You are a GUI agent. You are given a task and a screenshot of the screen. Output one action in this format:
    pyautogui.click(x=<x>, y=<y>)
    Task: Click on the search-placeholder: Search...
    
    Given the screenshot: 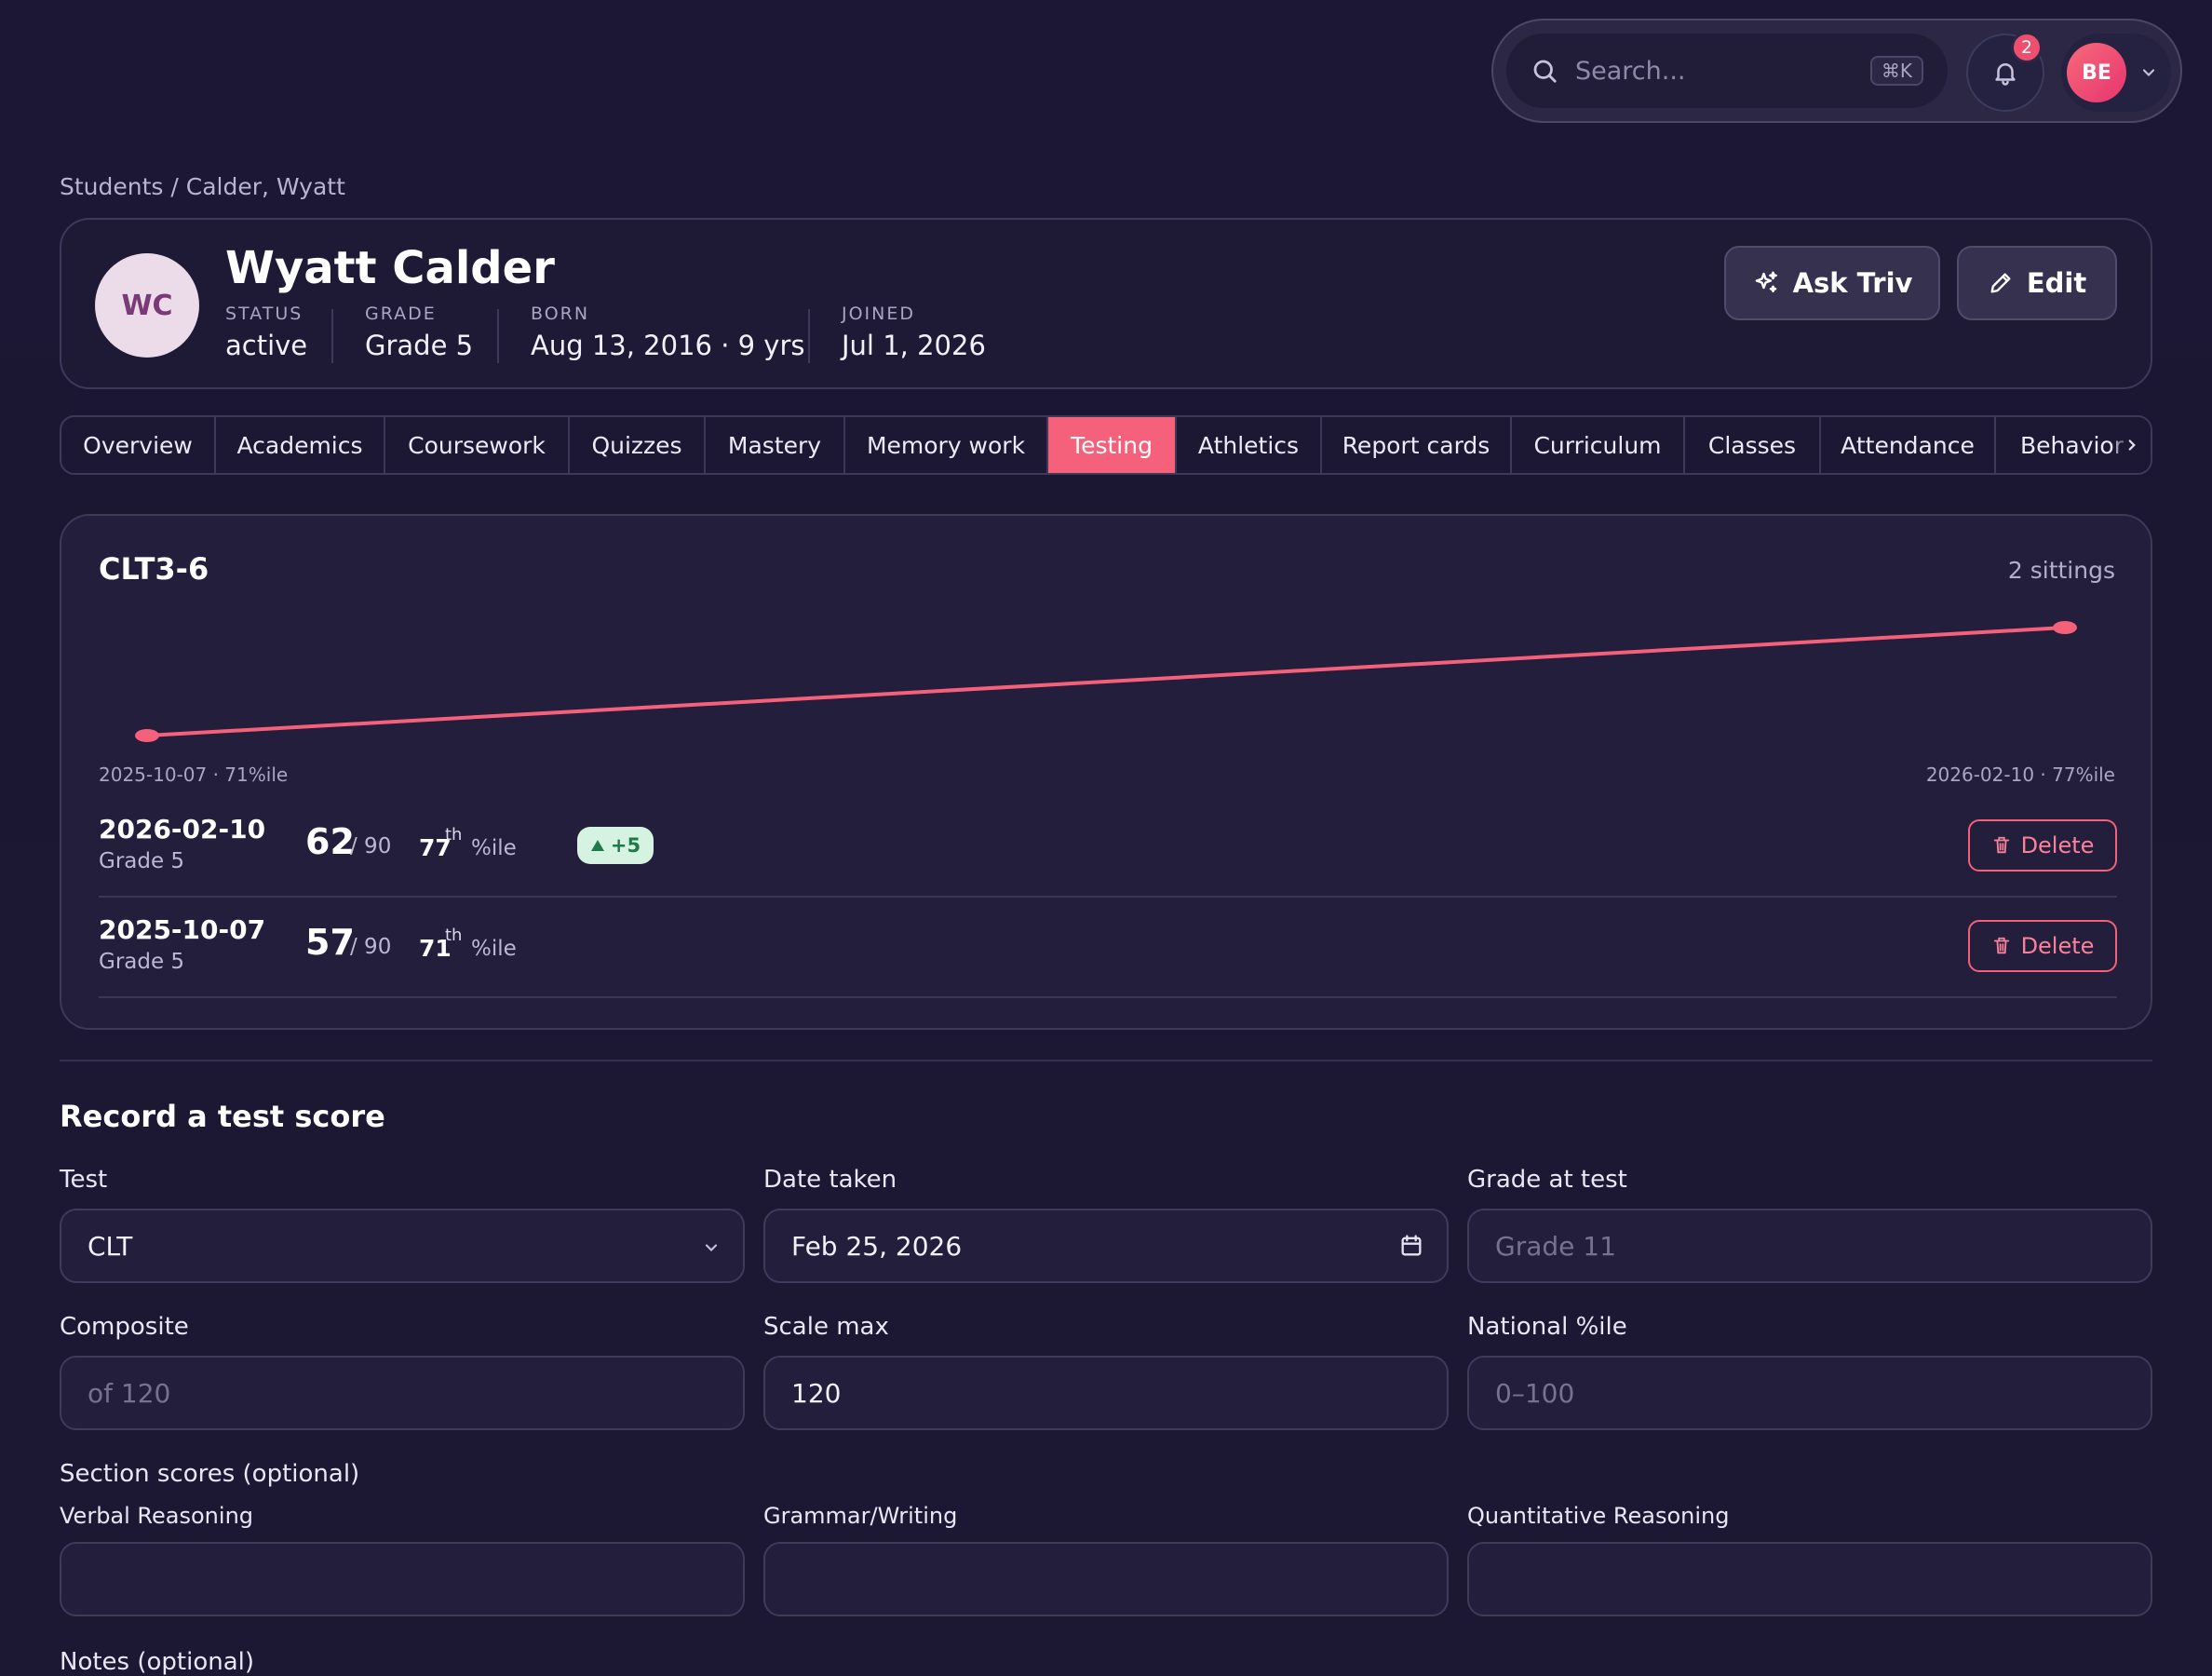 What is the action you would take?
    pyautogui.click(x=1630, y=71)
    